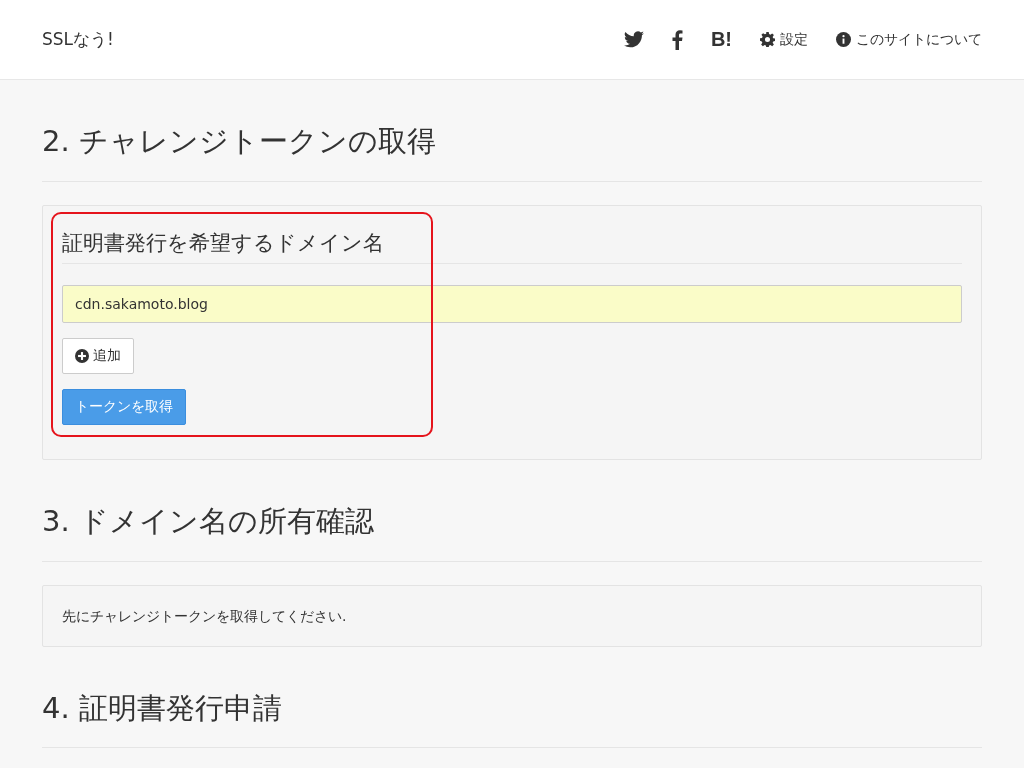  What do you see at coordinates (78, 39) in the screenshot?
I see `site-brand: SSLなう!` at bounding box center [78, 39].